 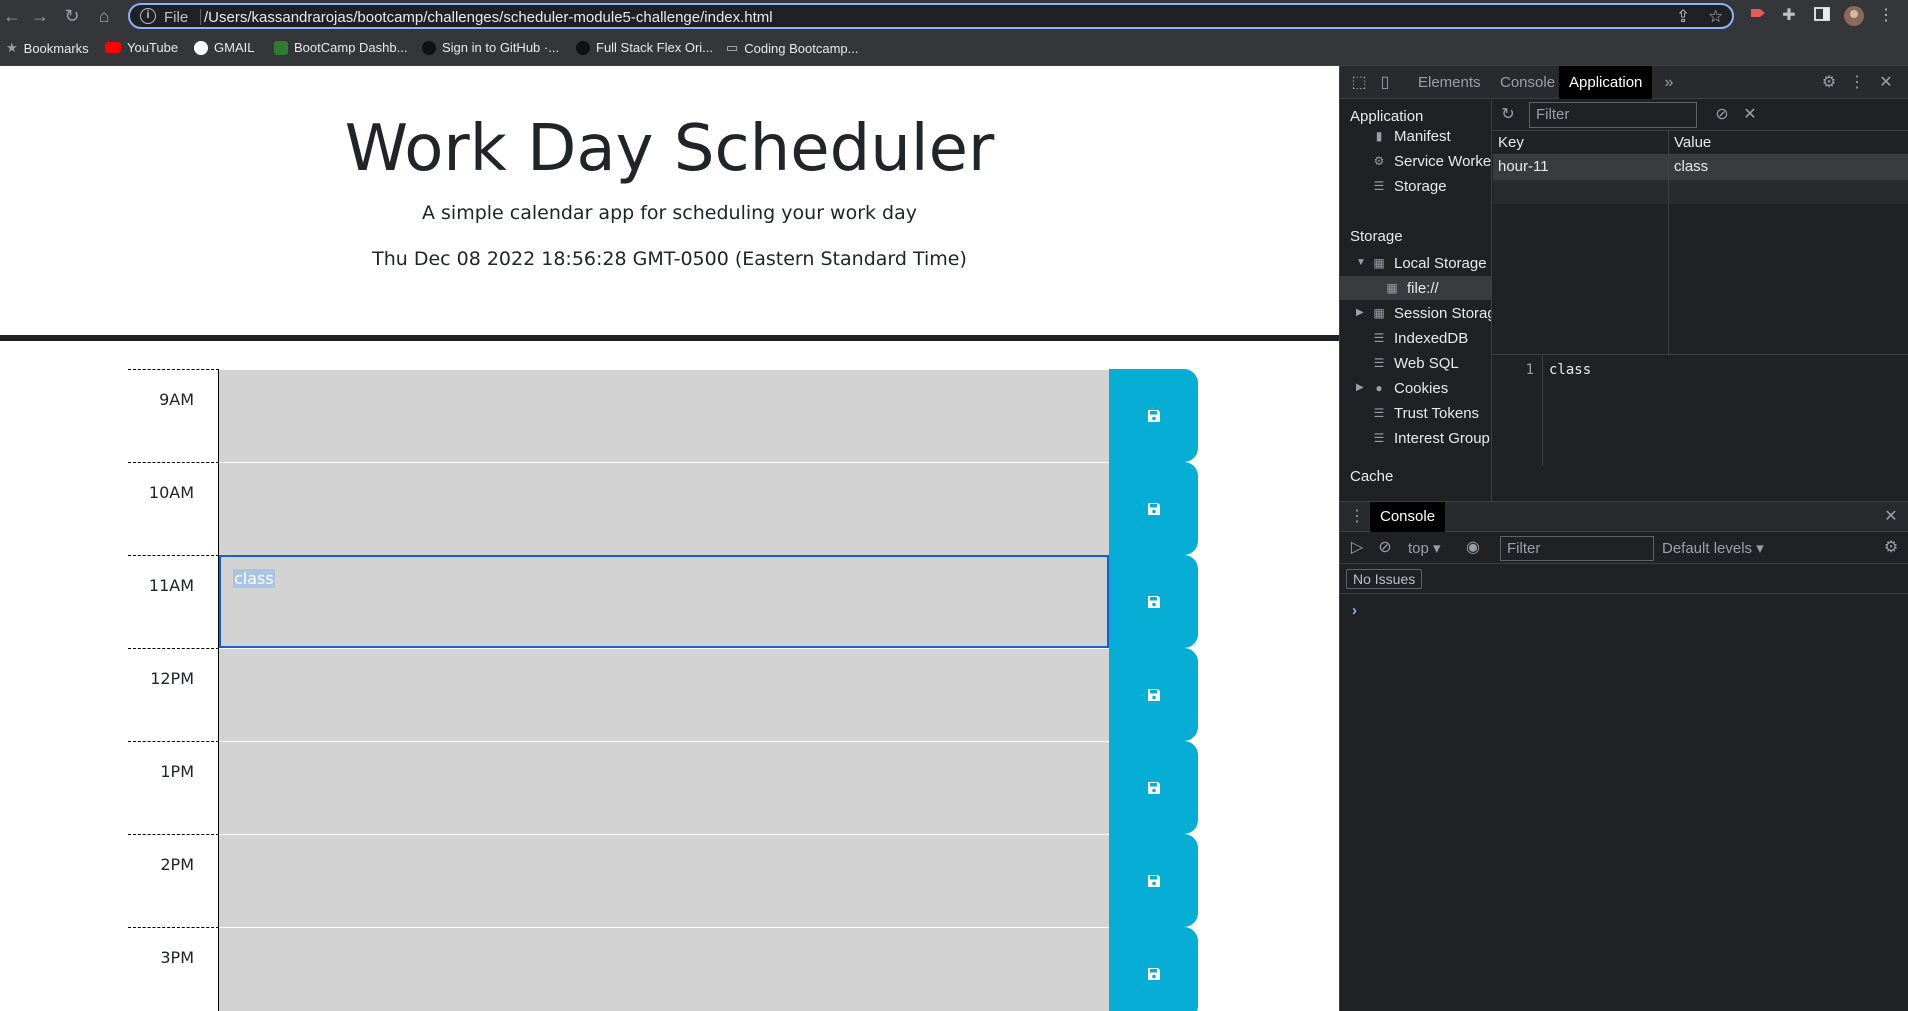 What do you see at coordinates (1886, 16) in the screenshot?
I see `browser-menu-icon: ⋮` at bounding box center [1886, 16].